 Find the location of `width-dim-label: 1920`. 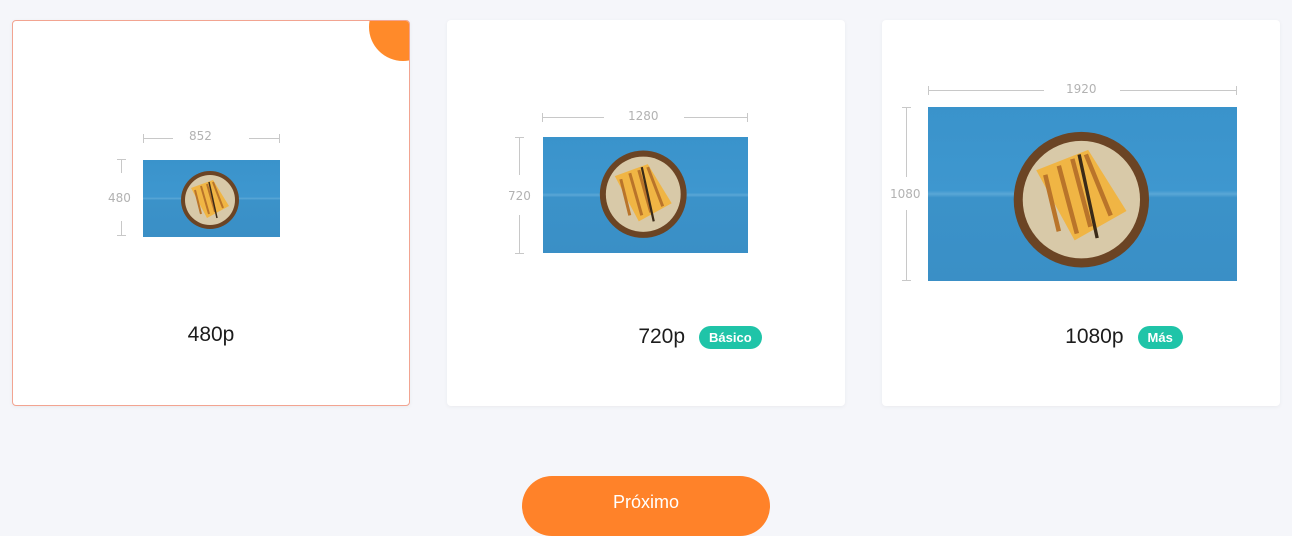

width-dim-label: 1920 is located at coordinates (1081, 89).